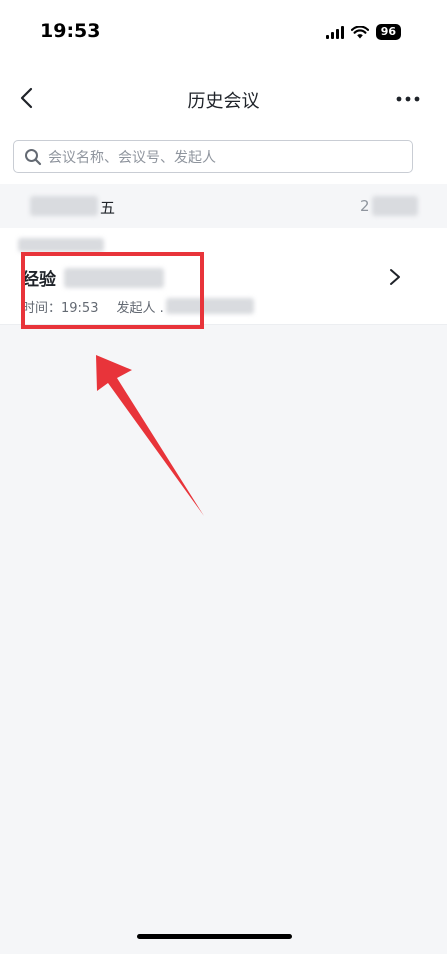 This screenshot has width=447, height=954. I want to click on group-year: 2, so click(365, 206).